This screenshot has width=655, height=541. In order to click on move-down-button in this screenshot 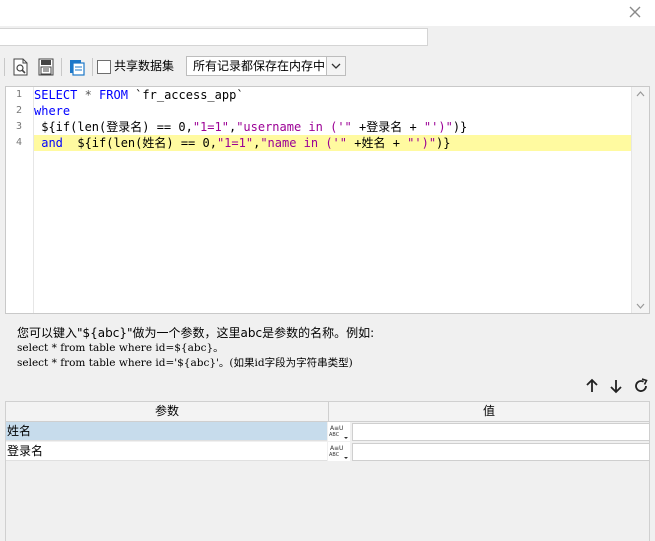, I will do `click(616, 386)`.